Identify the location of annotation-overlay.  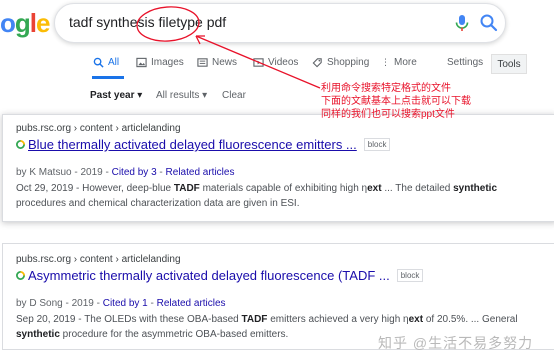
(228, 47).